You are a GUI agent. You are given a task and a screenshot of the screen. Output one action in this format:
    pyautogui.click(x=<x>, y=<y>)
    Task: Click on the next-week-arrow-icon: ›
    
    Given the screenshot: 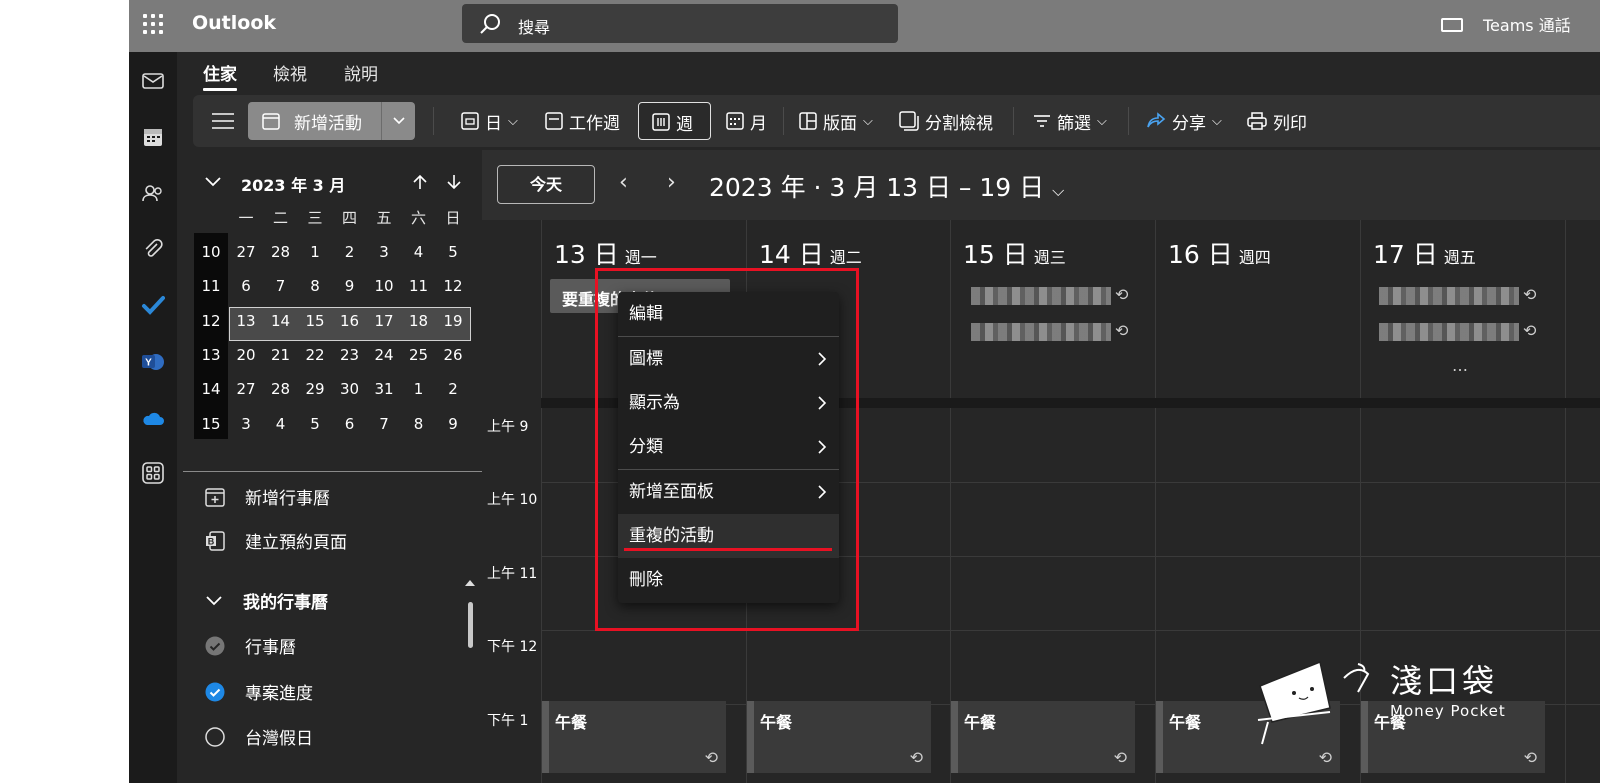 What is the action you would take?
    pyautogui.click(x=671, y=182)
    